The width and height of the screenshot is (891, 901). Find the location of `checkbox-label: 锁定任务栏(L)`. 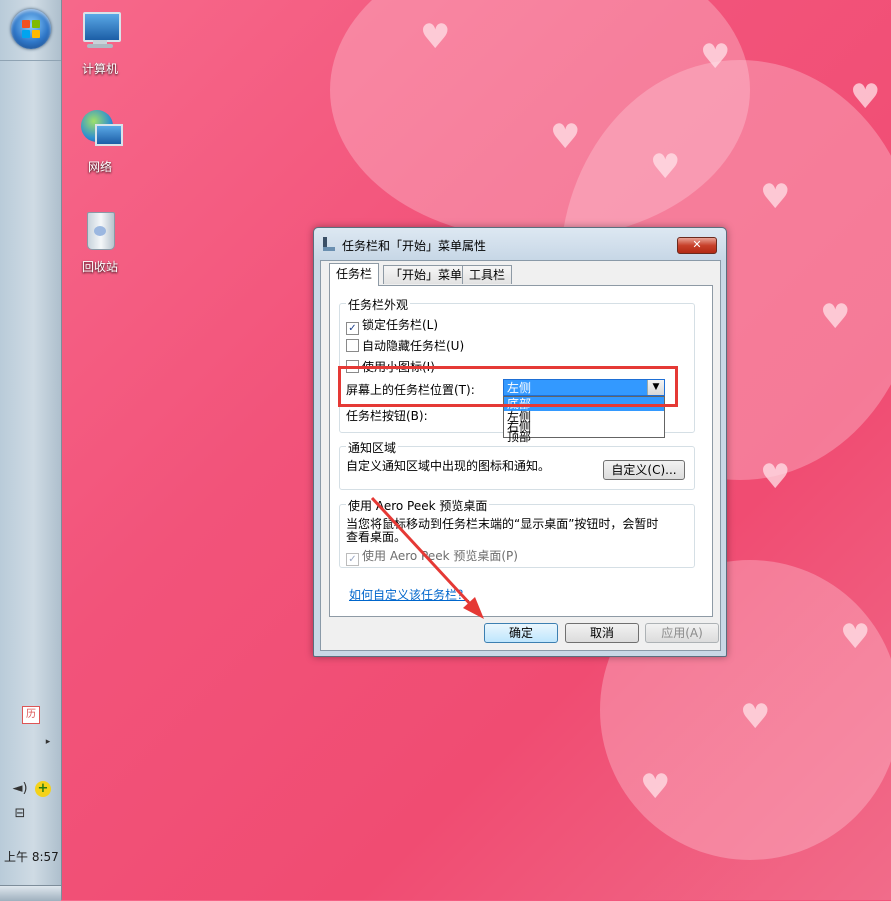

checkbox-label: 锁定任务栏(L) is located at coordinates (400, 325).